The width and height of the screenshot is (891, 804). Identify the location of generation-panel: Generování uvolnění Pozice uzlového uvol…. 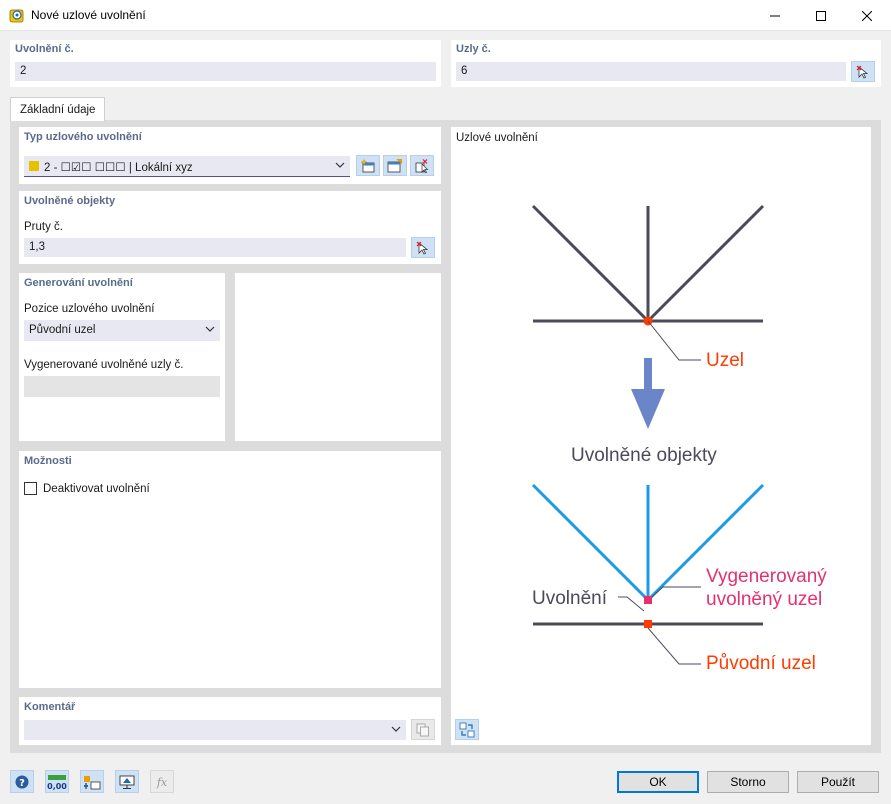
(122, 357).